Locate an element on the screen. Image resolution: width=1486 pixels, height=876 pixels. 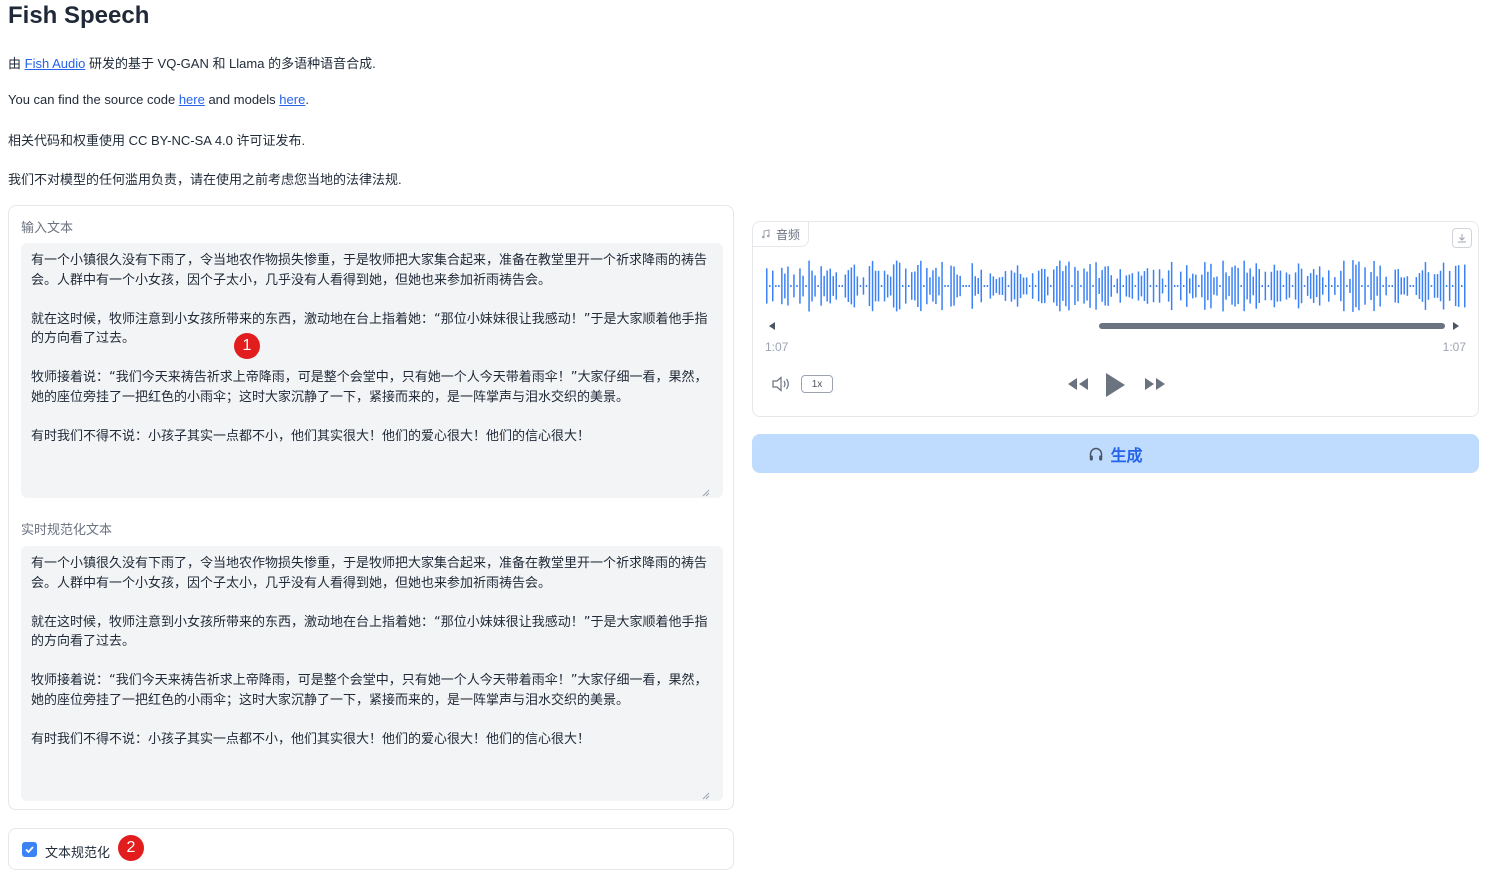
generate-button: 生成 is located at coordinates (1115, 453).